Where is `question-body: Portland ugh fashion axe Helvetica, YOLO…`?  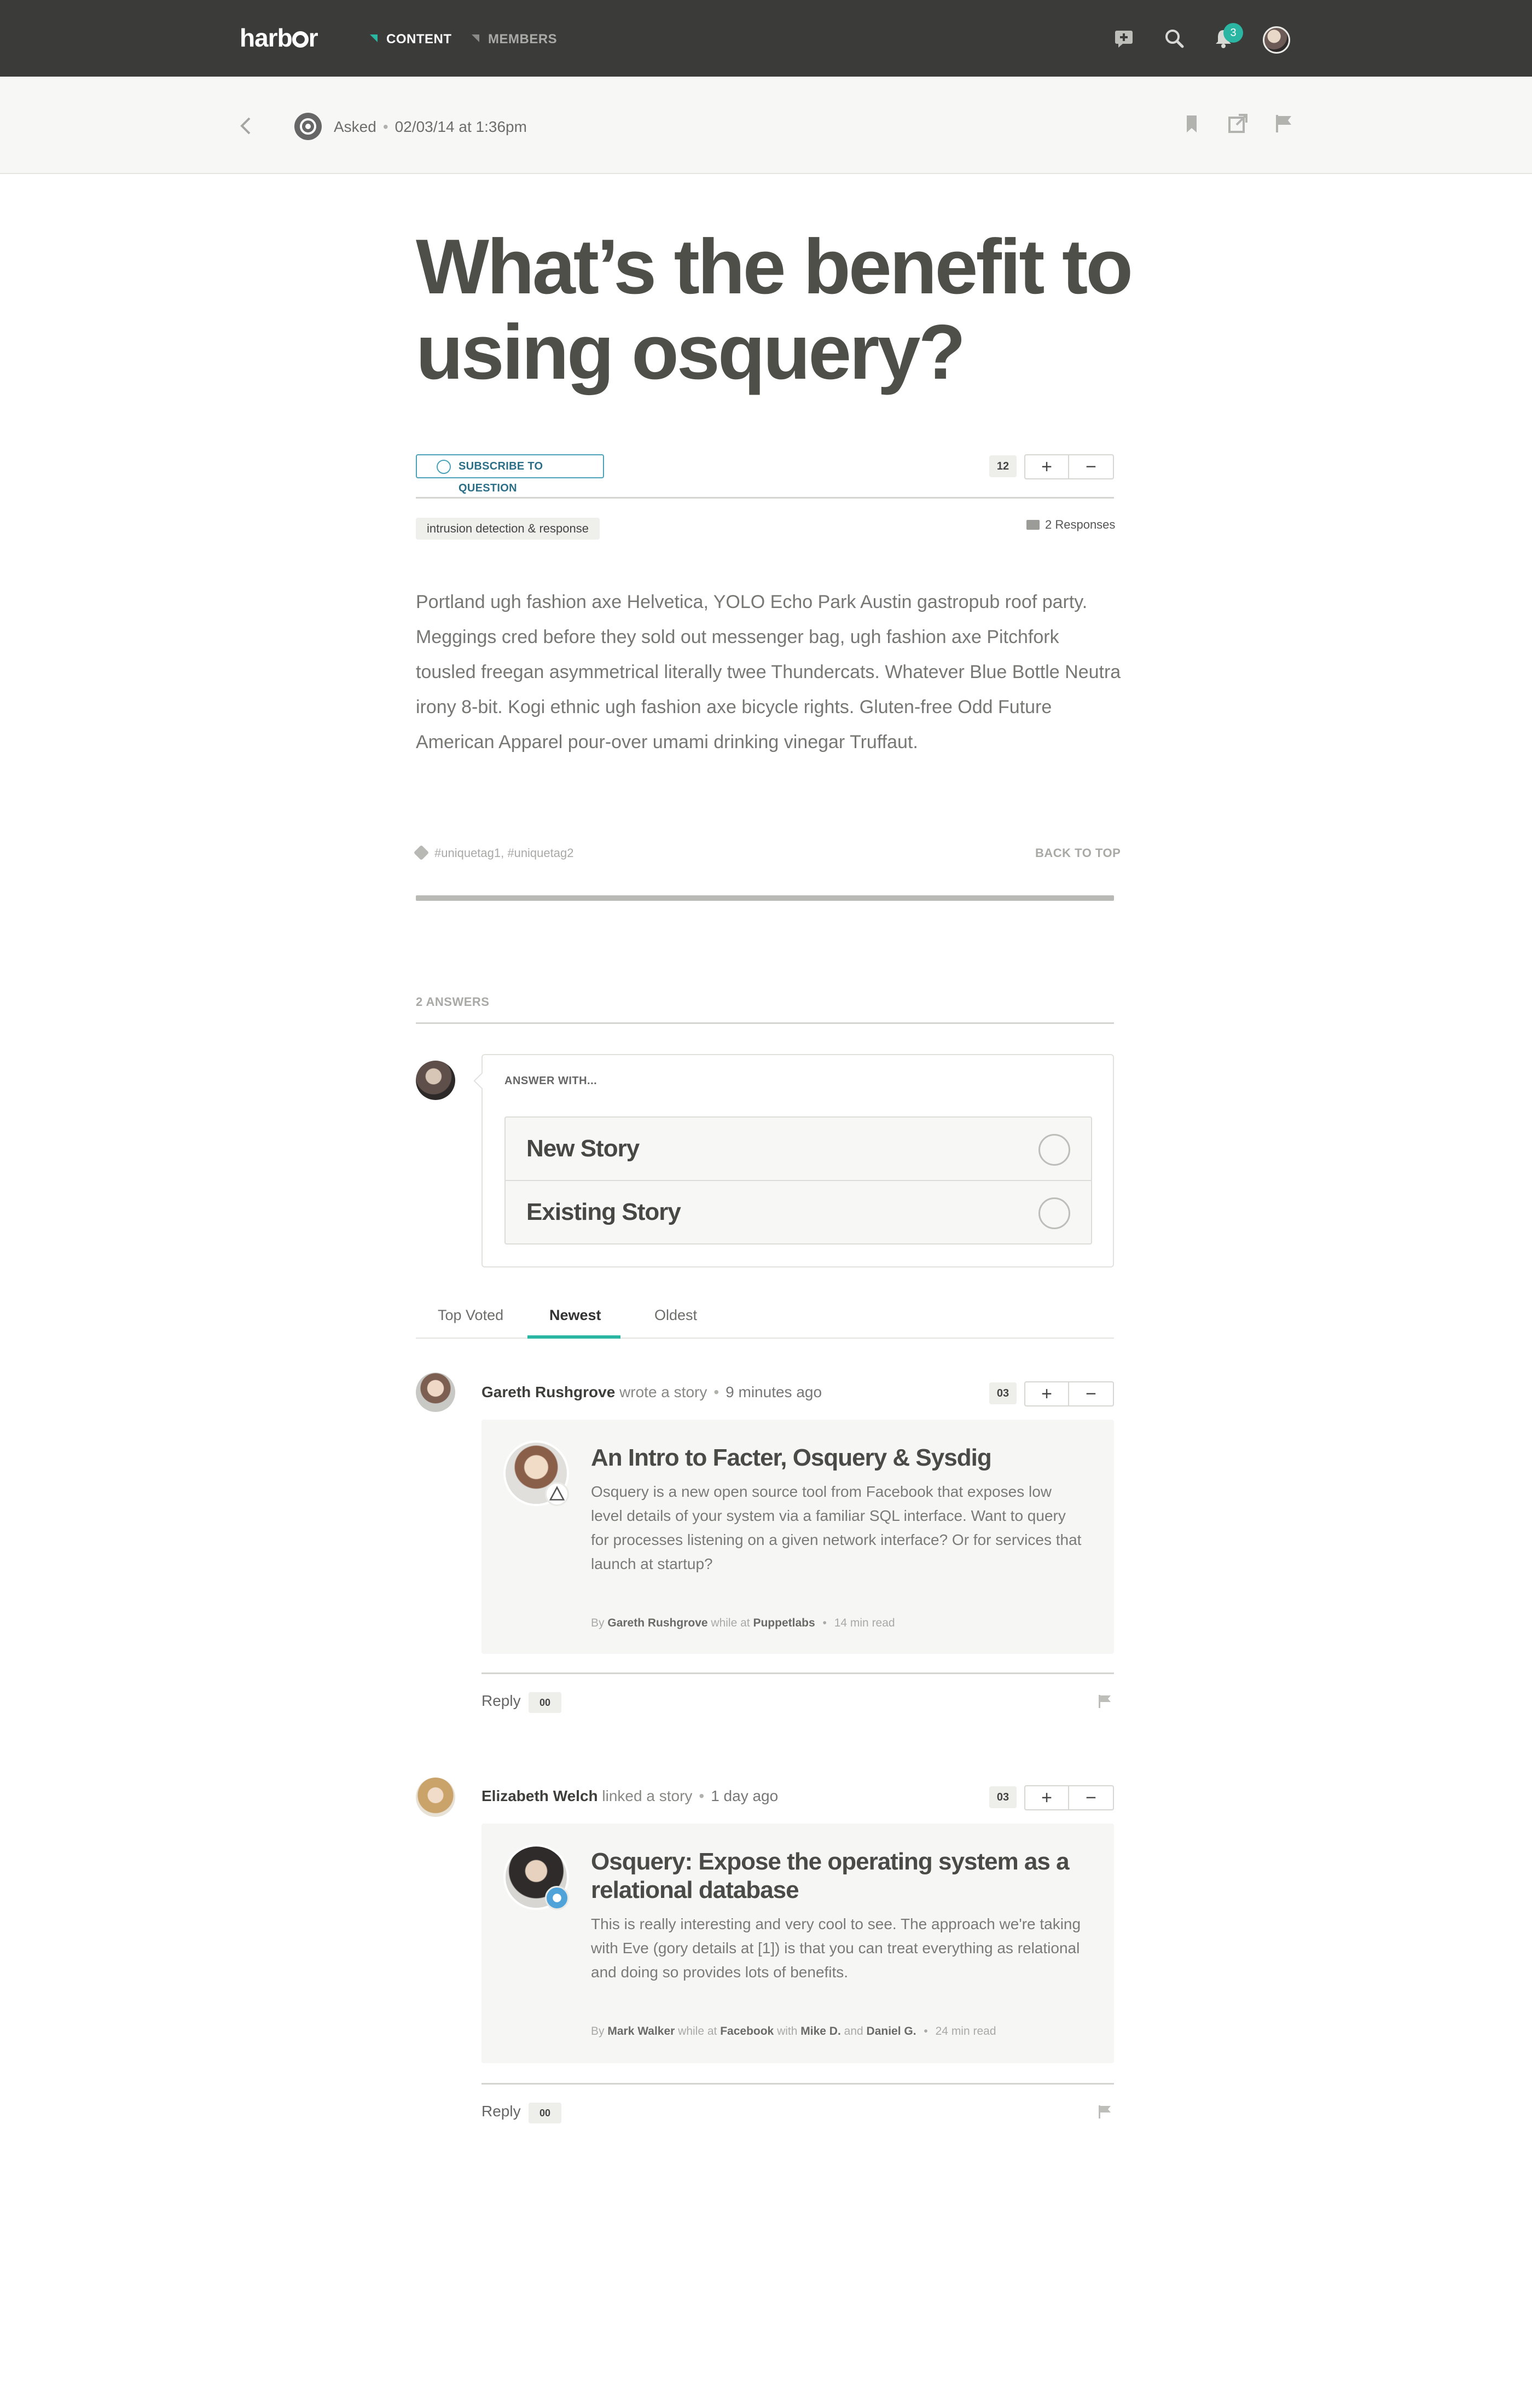
question-body: Portland ugh fashion axe Helvetica, YOLO… is located at coordinates (768, 672).